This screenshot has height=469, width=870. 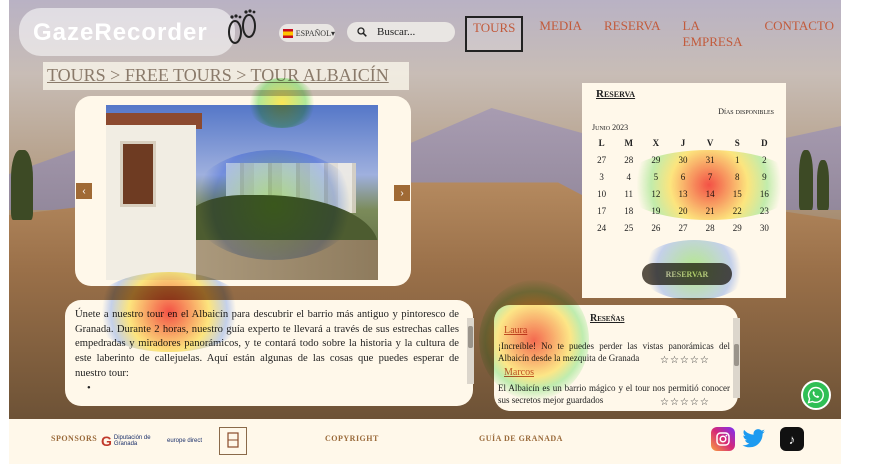 I want to click on calendar-day: 15, so click(x=737, y=193).